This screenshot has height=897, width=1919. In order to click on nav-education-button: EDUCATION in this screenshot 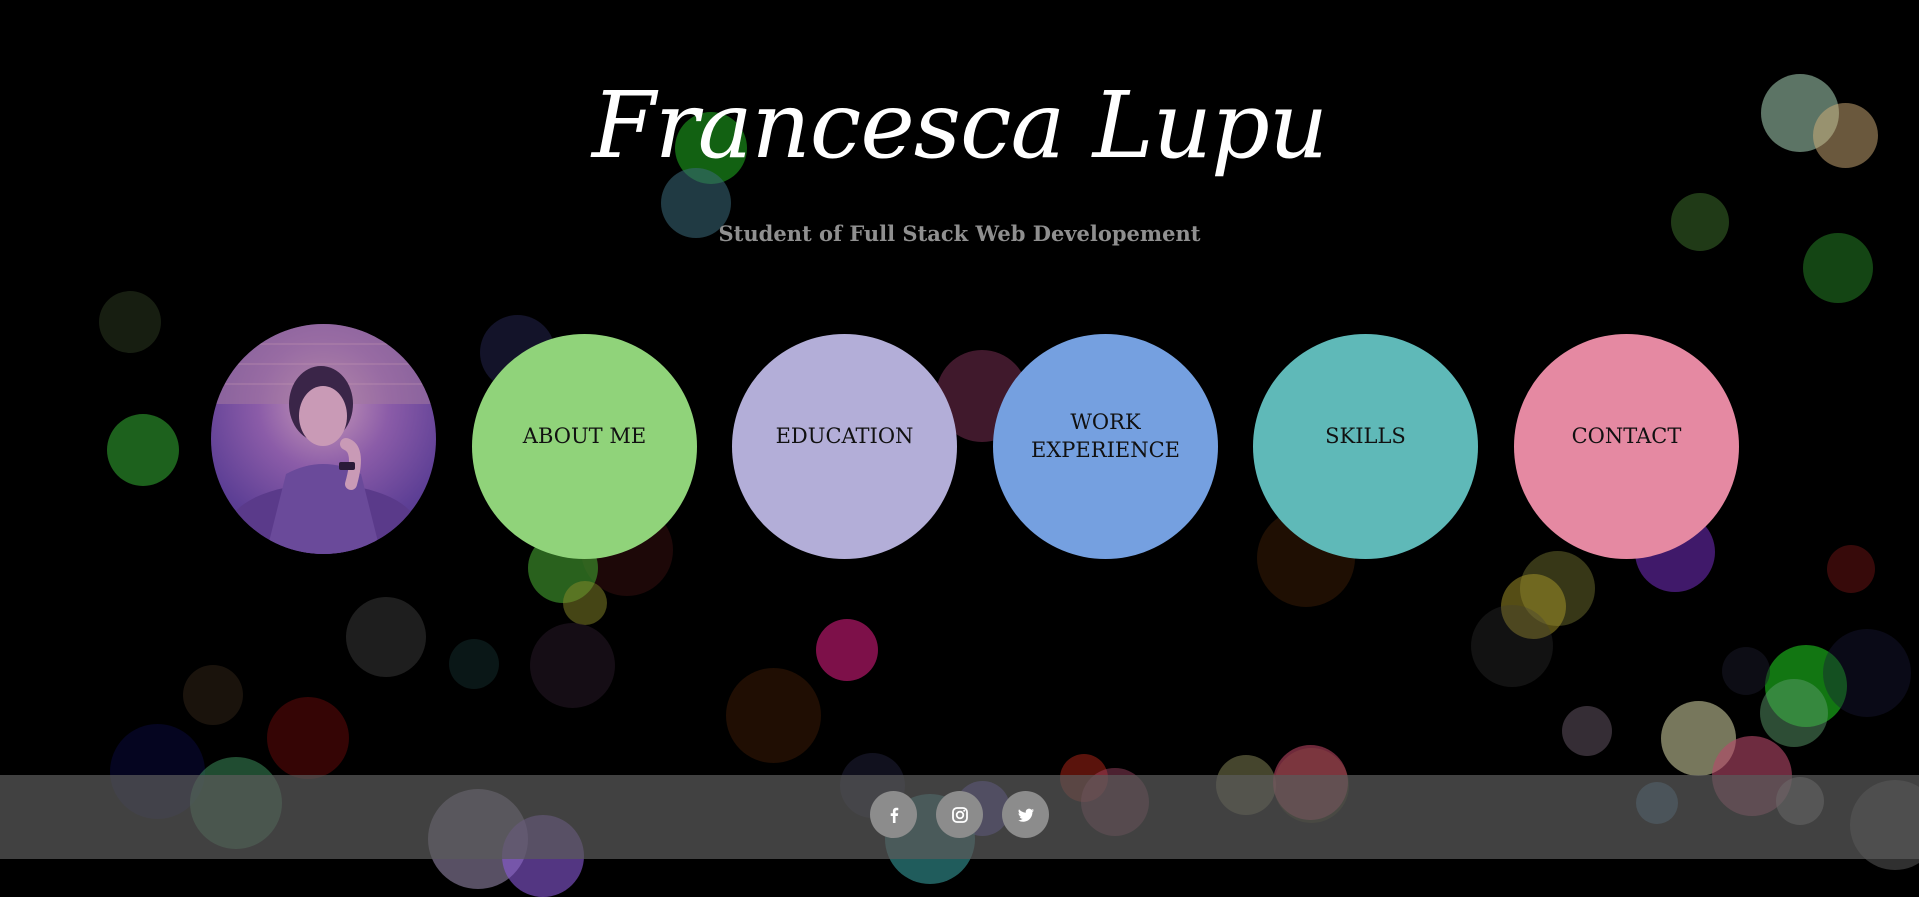, I will do `click(844, 446)`.